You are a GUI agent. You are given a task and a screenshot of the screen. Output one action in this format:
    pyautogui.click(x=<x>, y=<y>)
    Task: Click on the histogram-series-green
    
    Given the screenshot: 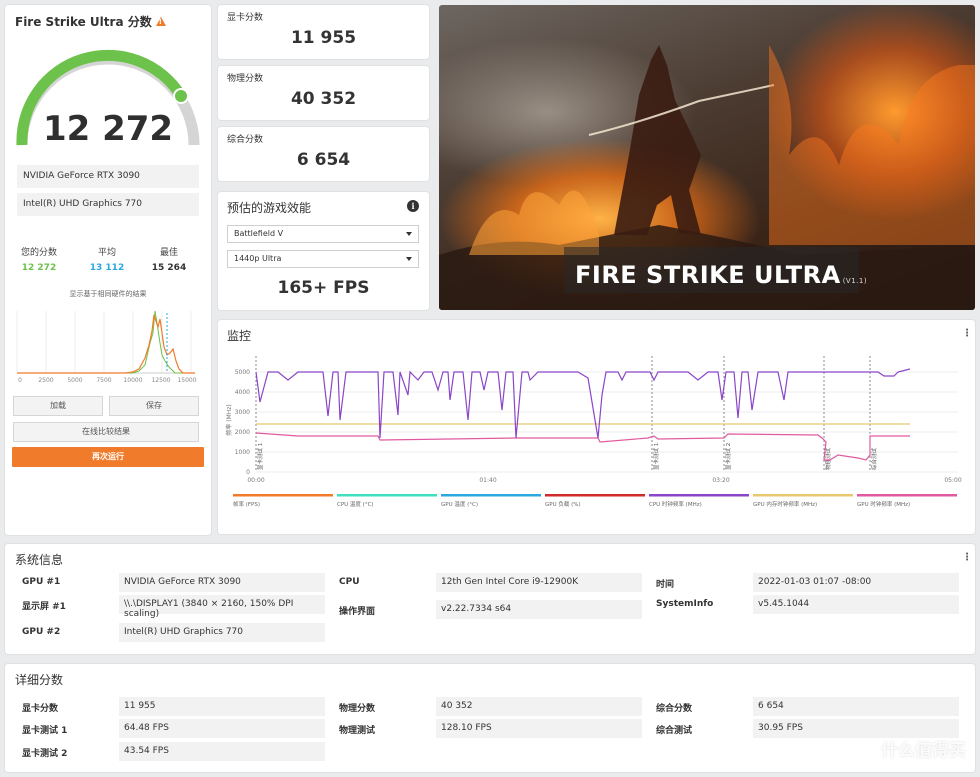 What is the action you would take?
    pyautogui.click(x=106, y=342)
    